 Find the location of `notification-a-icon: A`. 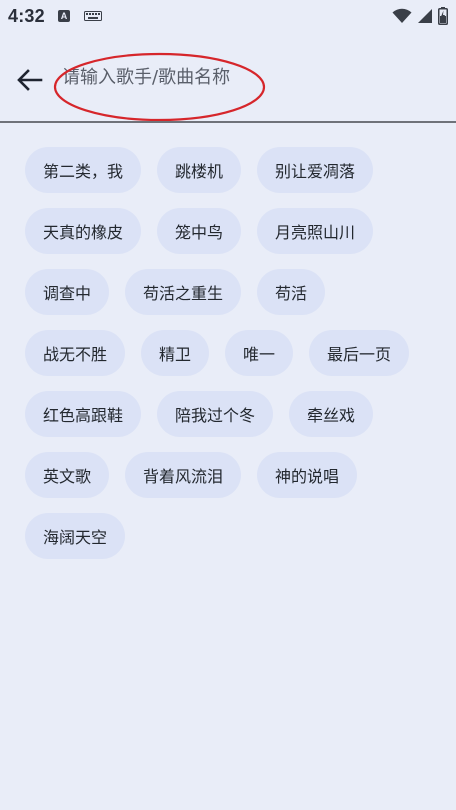

notification-a-icon: A is located at coordinates (64, 16).